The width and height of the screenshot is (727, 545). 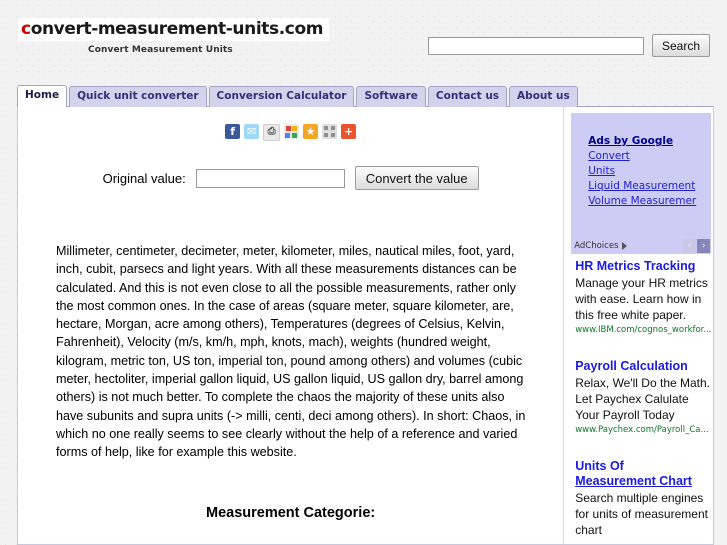 I want to click on ad-keyword-link-units: Units, so click(x=649, y=171).